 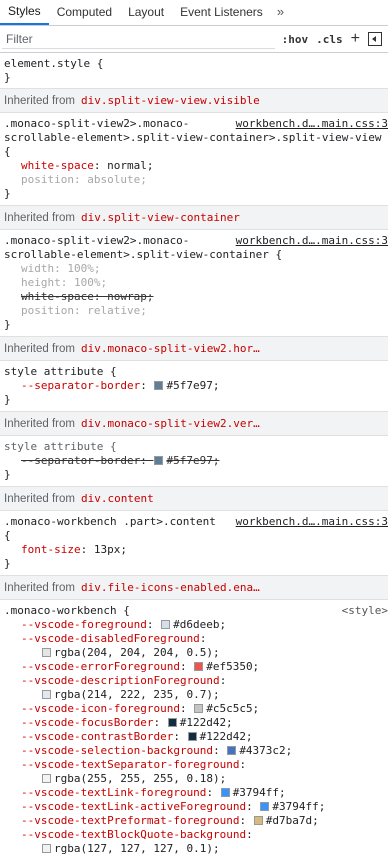 I want to click on declaration: height: 100%;, so click(x=194, y=283).